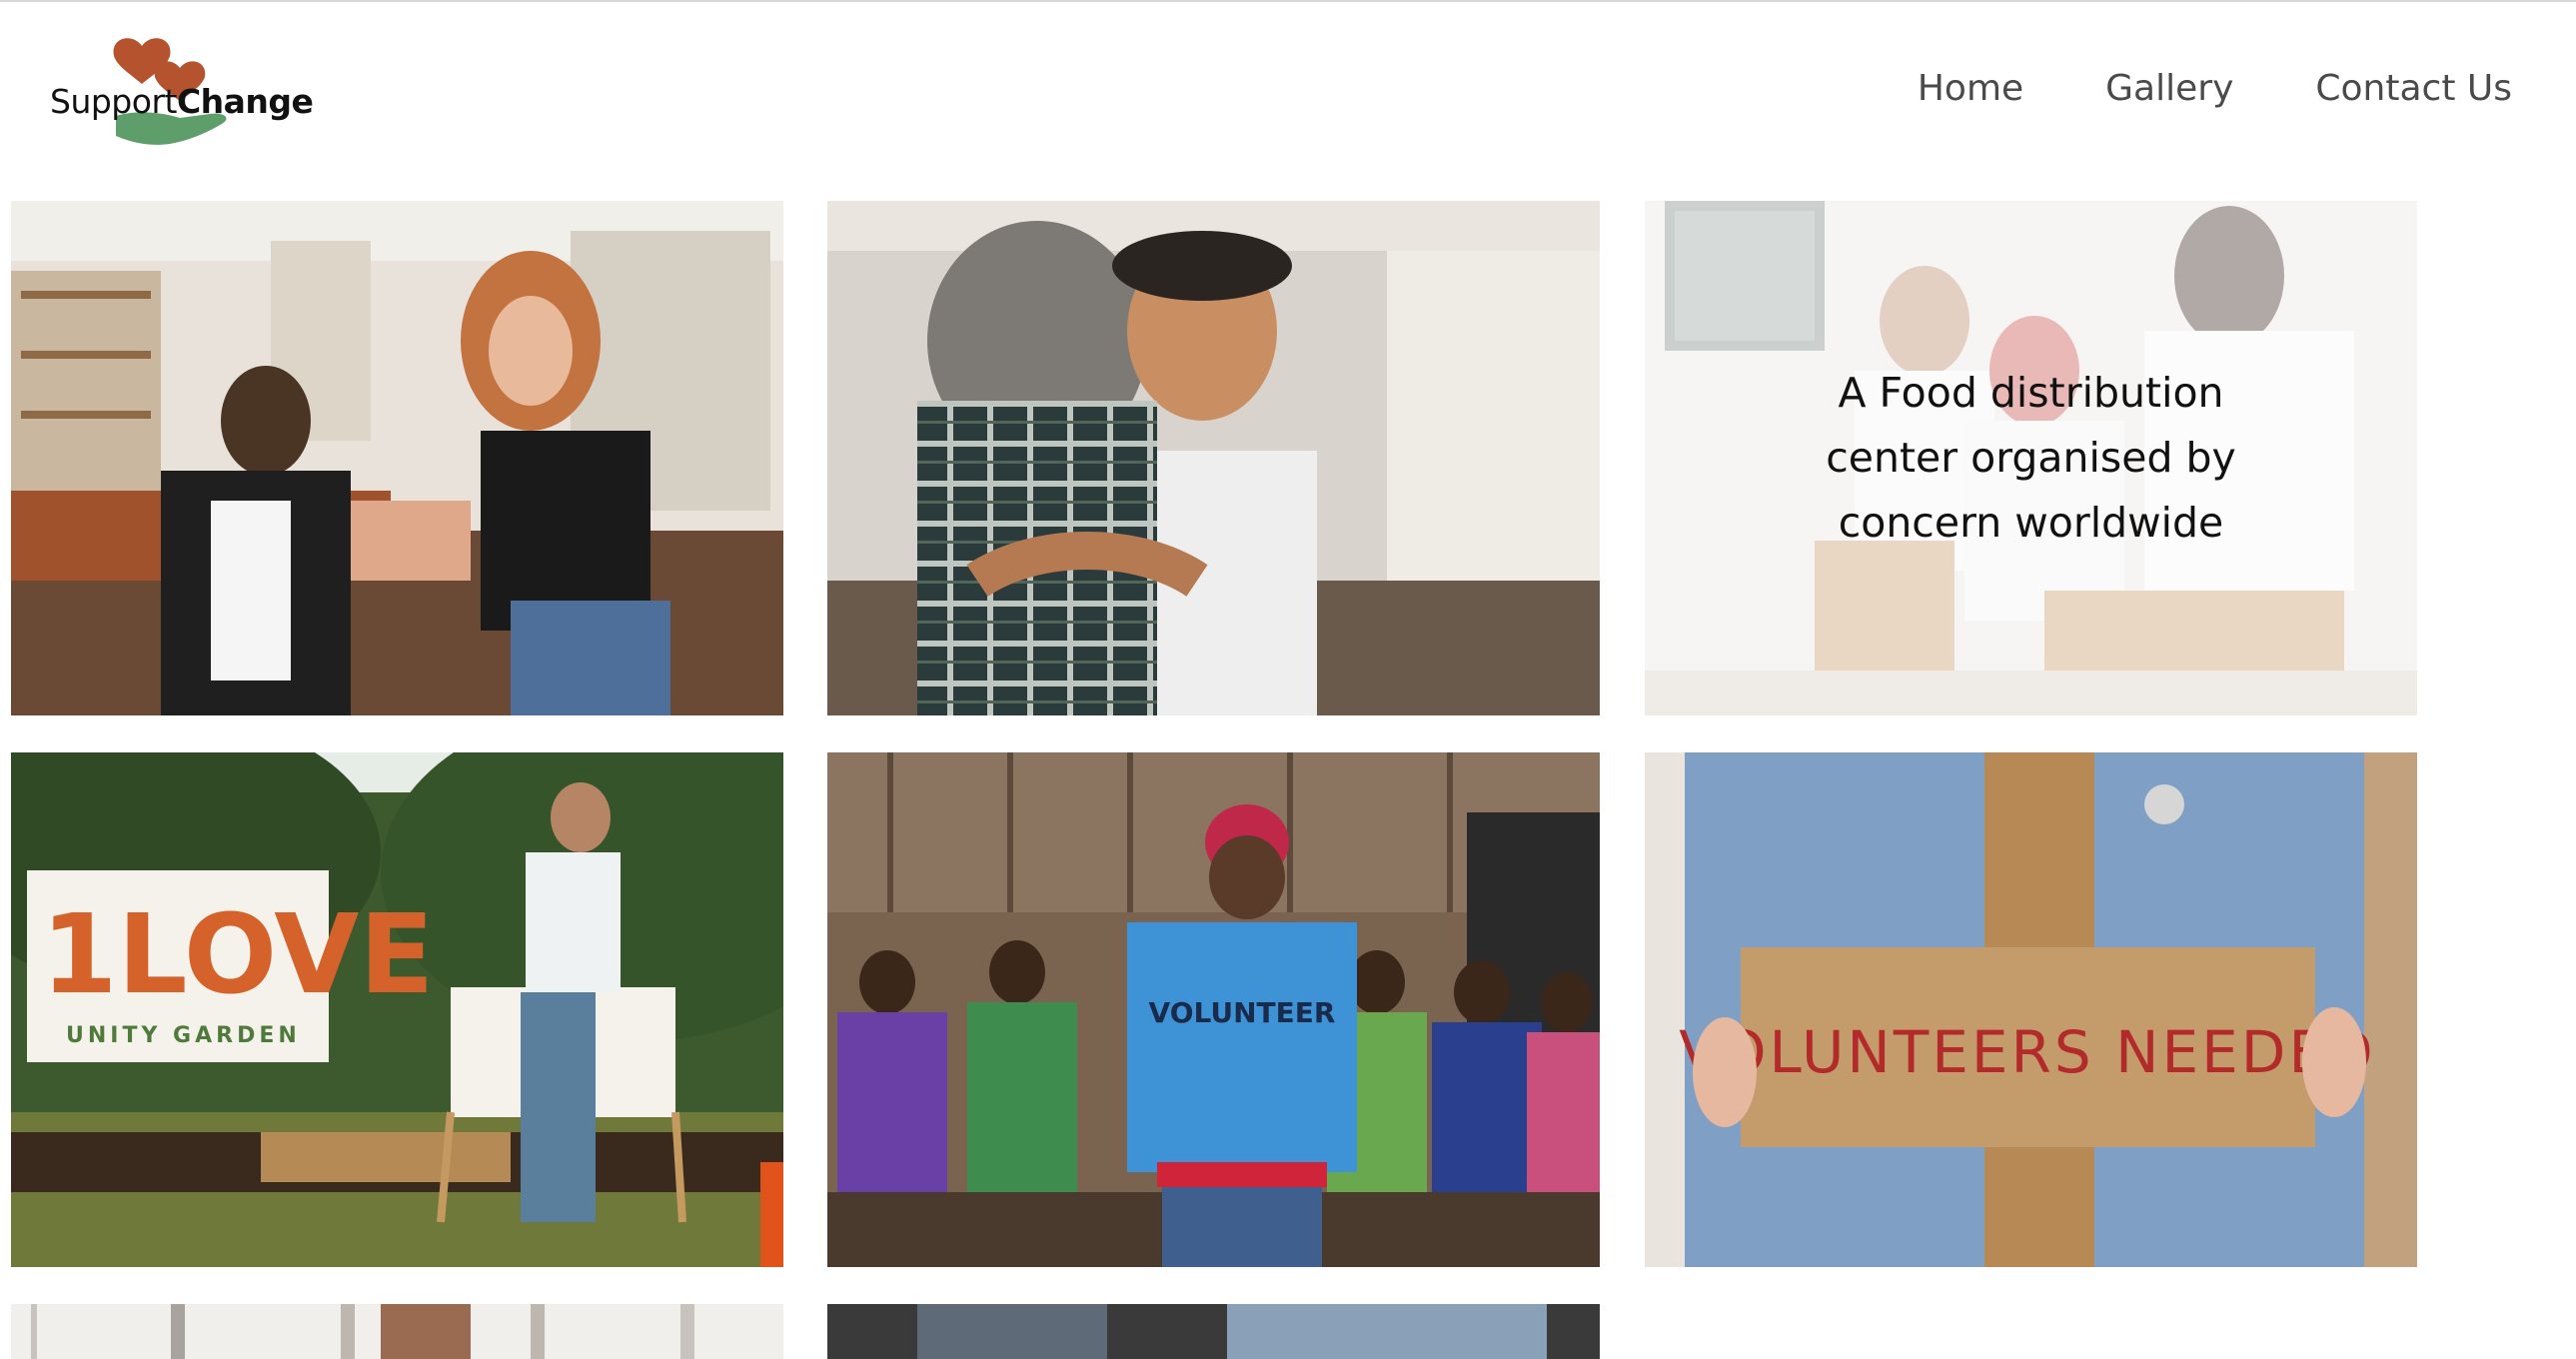 Image resolution: width=2576 pixels, height=1359 pixels. I want to click on love-sign-subtext: UNITY GARDEN, so click(183, 1035).